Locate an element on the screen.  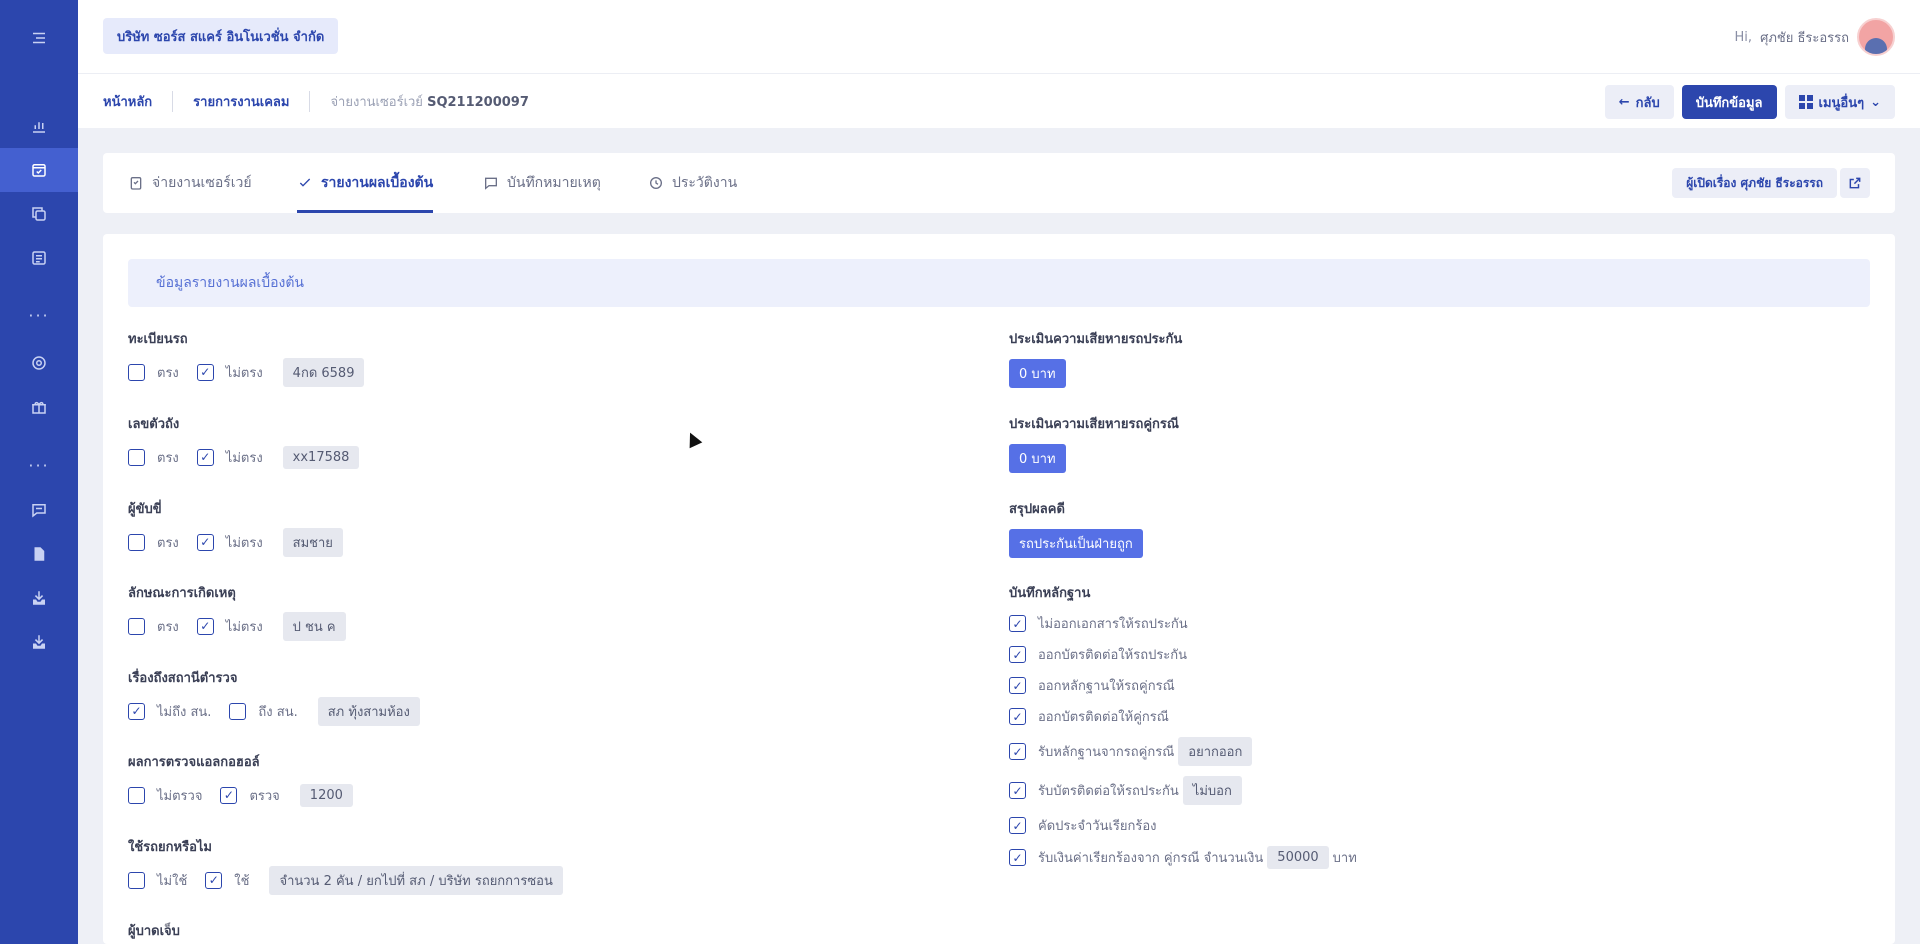
checkbox-not-reached: ✓ is located at coordinates (136, 711).